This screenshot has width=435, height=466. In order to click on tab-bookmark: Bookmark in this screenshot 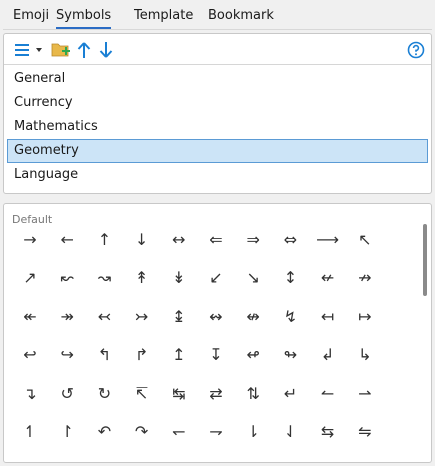, I will do `click(241, 16)`.